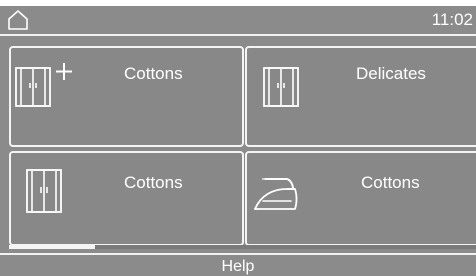 This screenshot has height=276, width=476. What do you see at coordinates (276, 194) in the screenshot?
I see `iron-icon` at bounding box center [276, 194].